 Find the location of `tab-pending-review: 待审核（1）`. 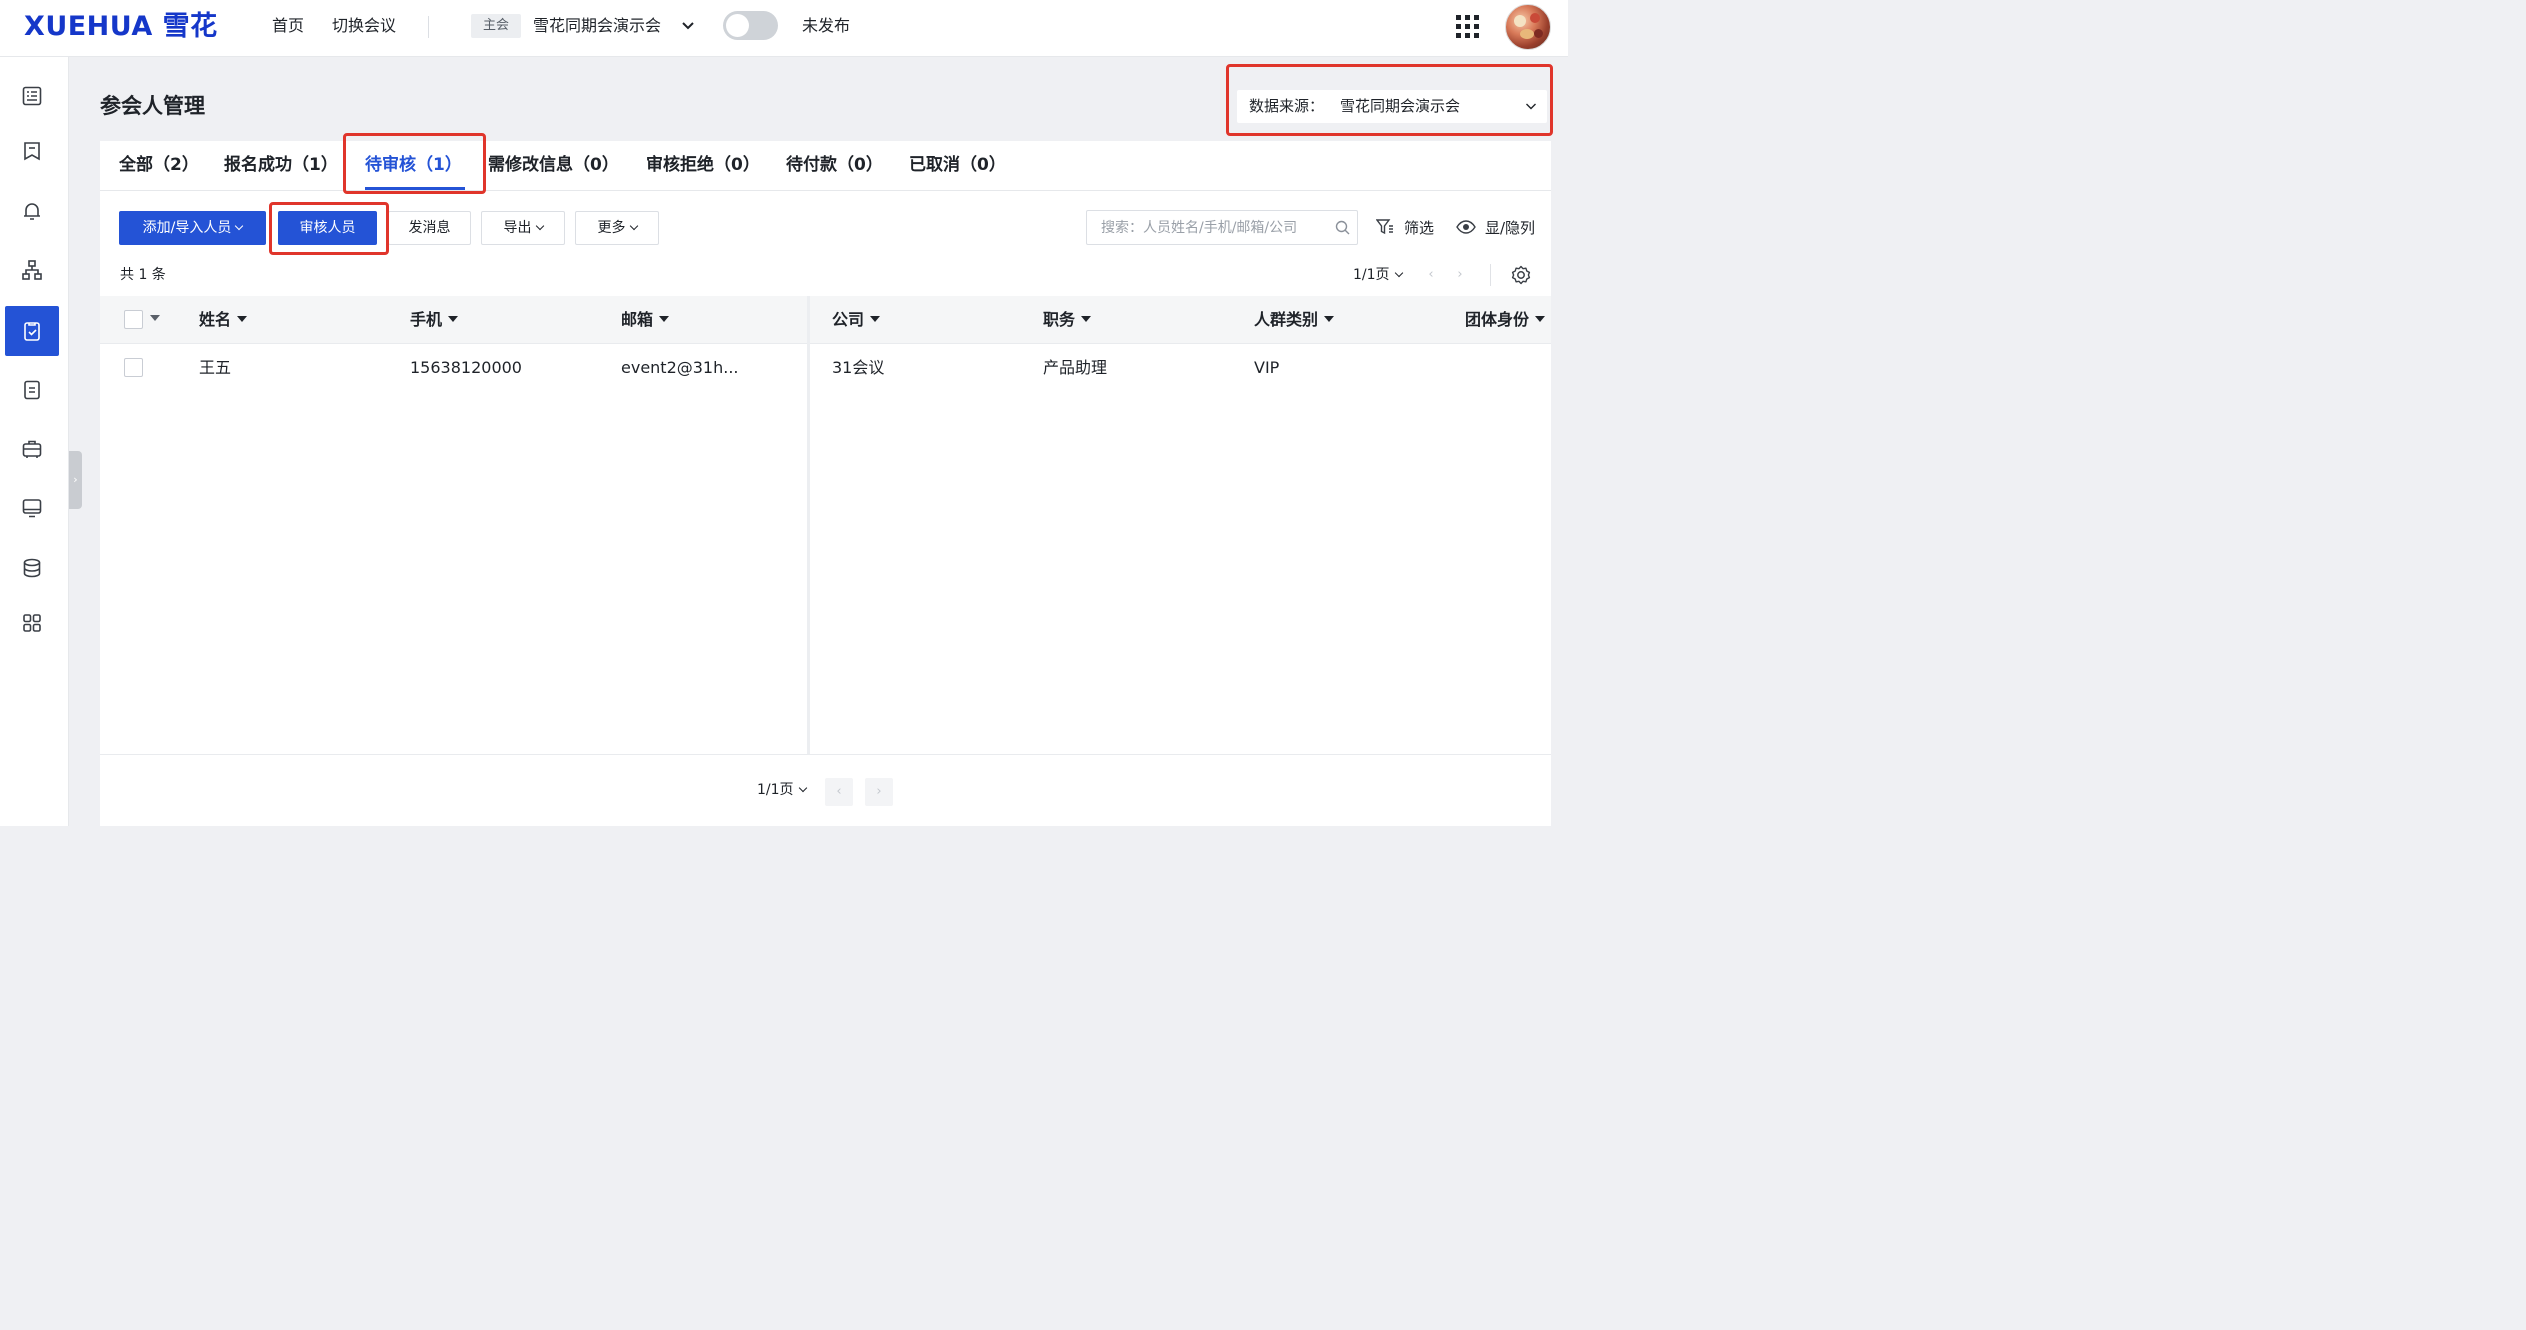

tab-pending-review: 待审核（1） is located at coordinates (413, 165).